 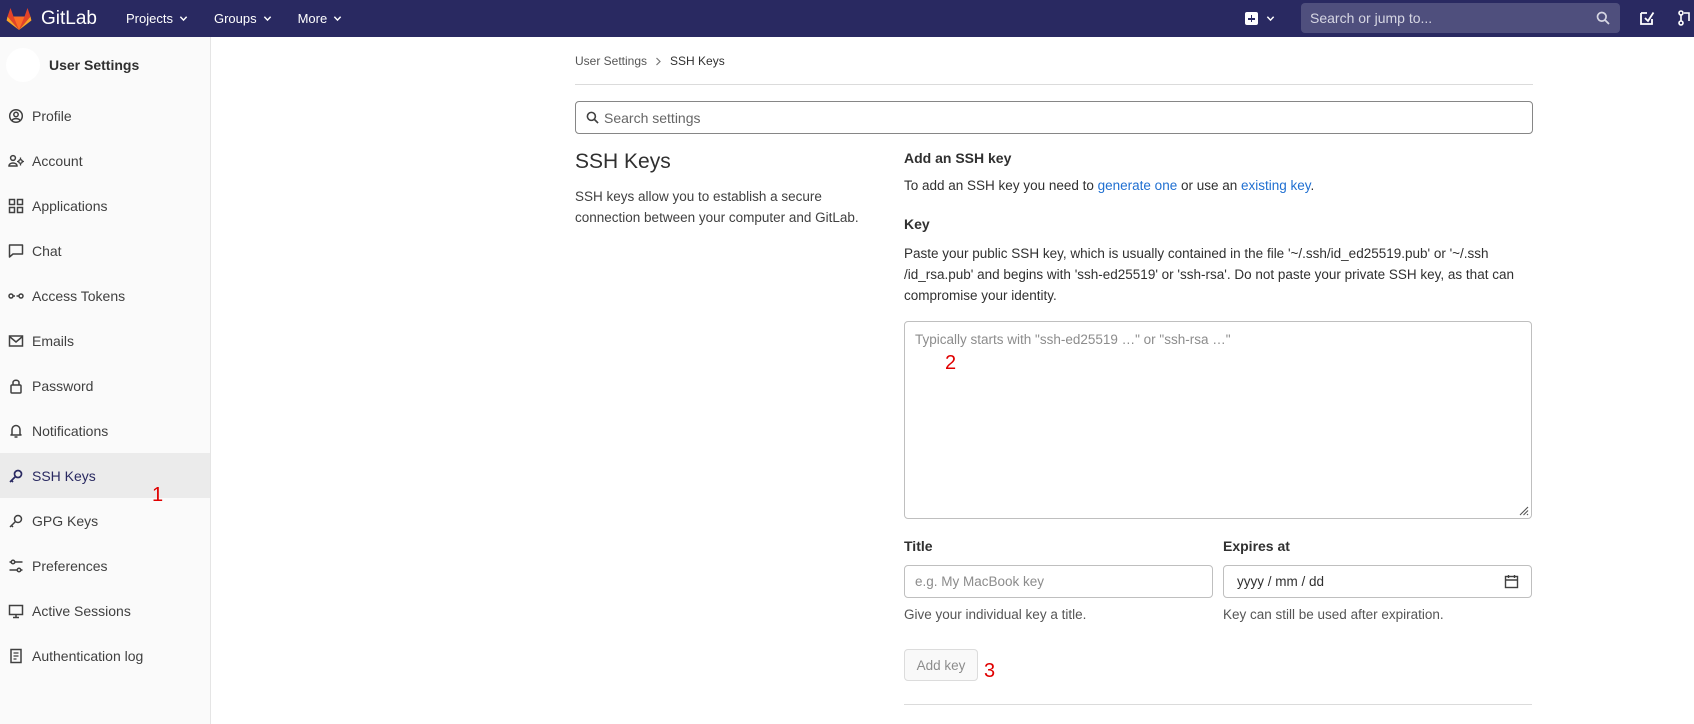 What do you see at coordinates (958, 158) in the screenshot?
I see `add-key-heading: Add an SSH key` at bounding box center [958, 158].